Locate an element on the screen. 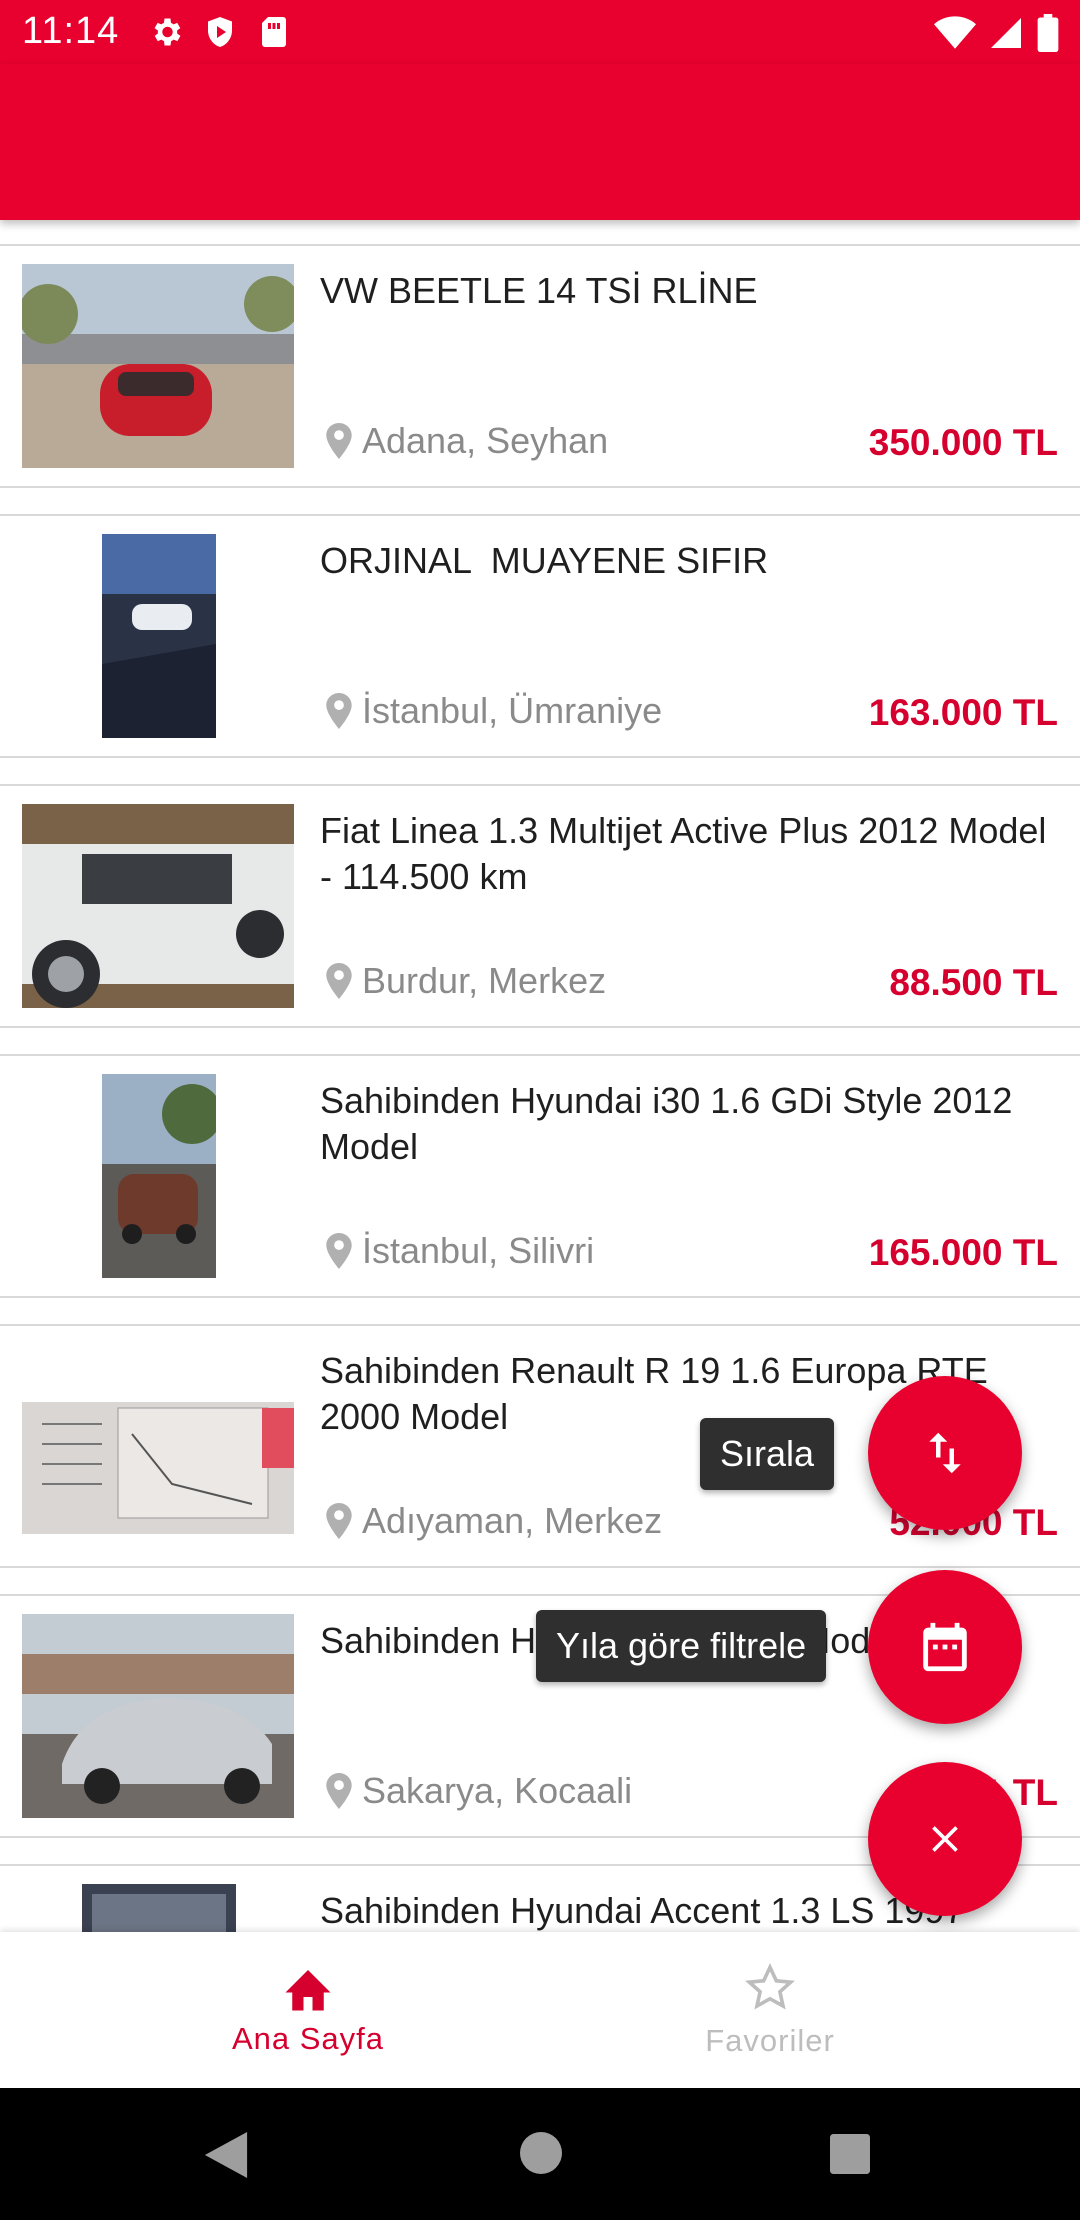 The image size is (1080, 2220). listing-price: 88.500 TL is located at coordinates (973, 982).